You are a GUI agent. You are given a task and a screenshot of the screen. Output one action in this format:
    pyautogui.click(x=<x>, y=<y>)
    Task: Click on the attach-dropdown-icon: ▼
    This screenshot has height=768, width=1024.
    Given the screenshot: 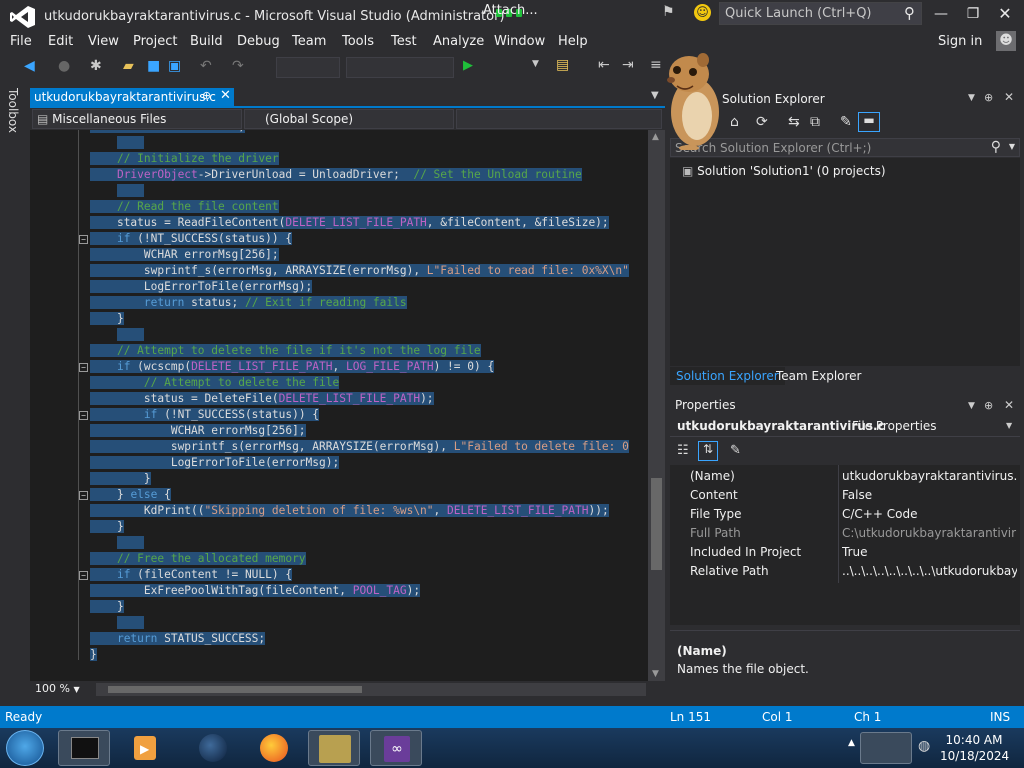 What is the action you would take?
    pyautogui.click(x=535, y=64)
    